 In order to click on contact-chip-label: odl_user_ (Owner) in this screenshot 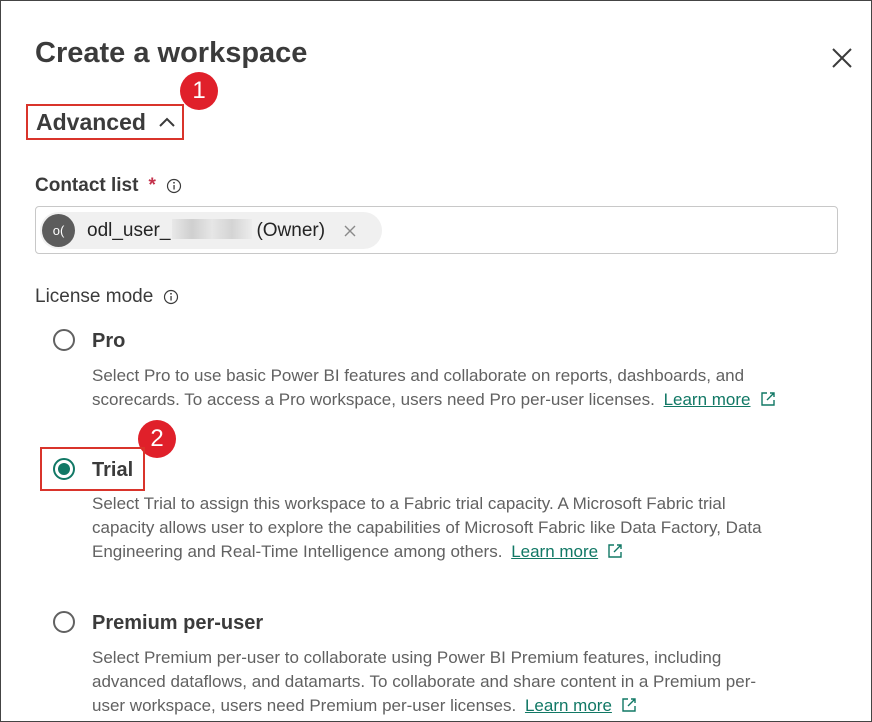, I will do `click(206, 230)`.